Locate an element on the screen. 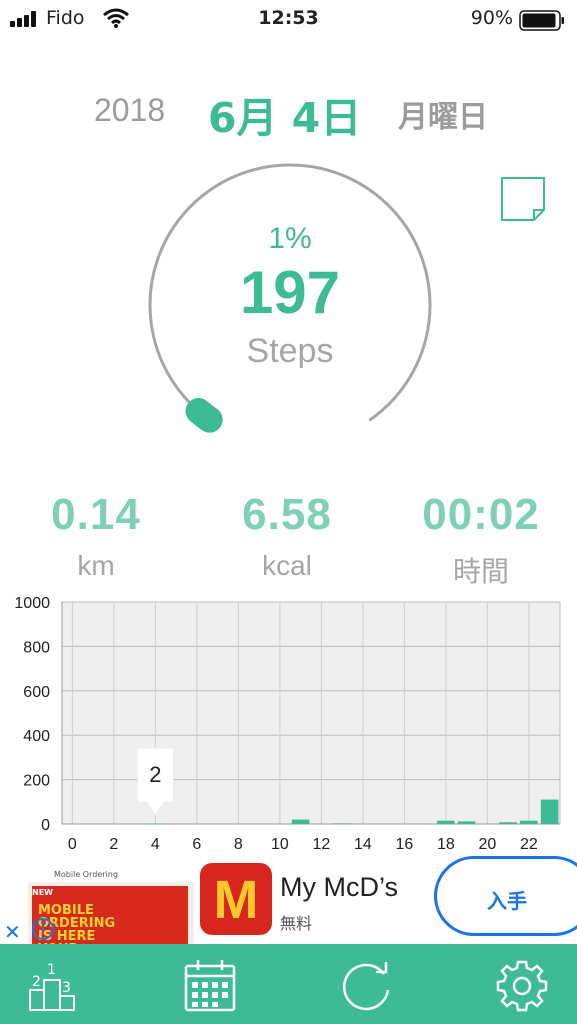 The height and width of the screenshot is (1024, 577). y-tick-label: 600 is located at coordinates (36, 692).